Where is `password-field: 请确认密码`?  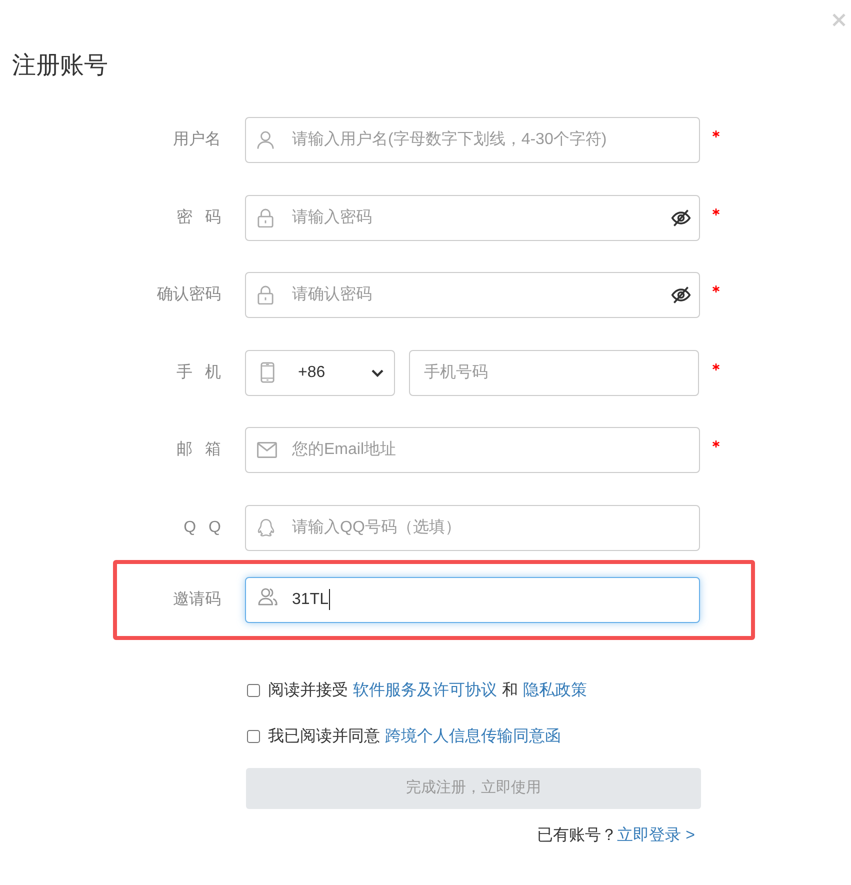 password-field: 请确认密码 is located at coordinates (472, 295).